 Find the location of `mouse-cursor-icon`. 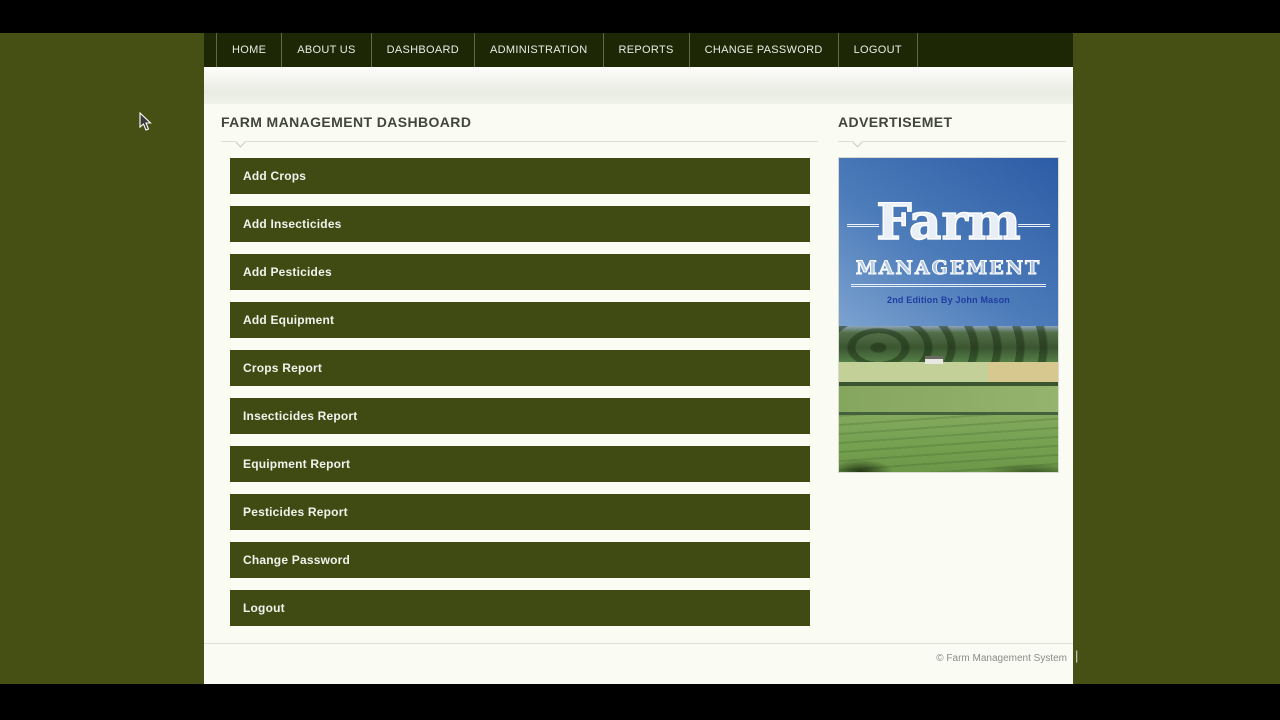

mouse-cursor-icon is located at coordinates (145, 121).